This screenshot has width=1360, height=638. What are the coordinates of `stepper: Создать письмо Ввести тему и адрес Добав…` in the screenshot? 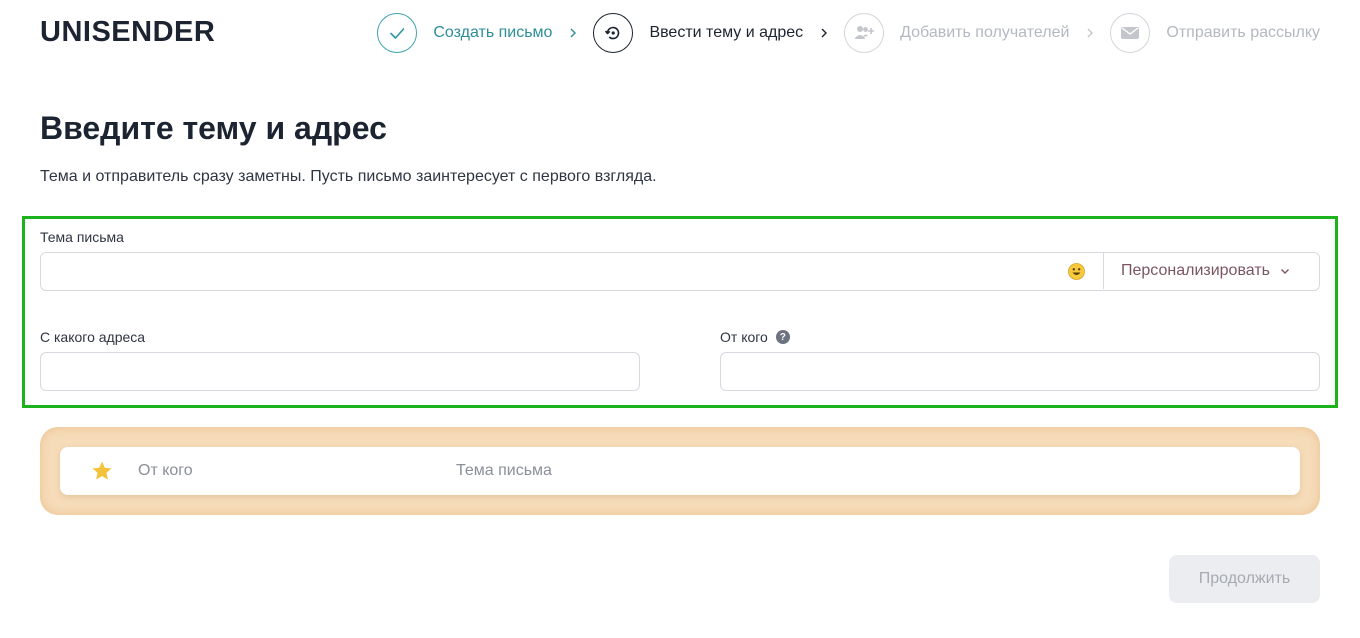 It's located at (848, 33).